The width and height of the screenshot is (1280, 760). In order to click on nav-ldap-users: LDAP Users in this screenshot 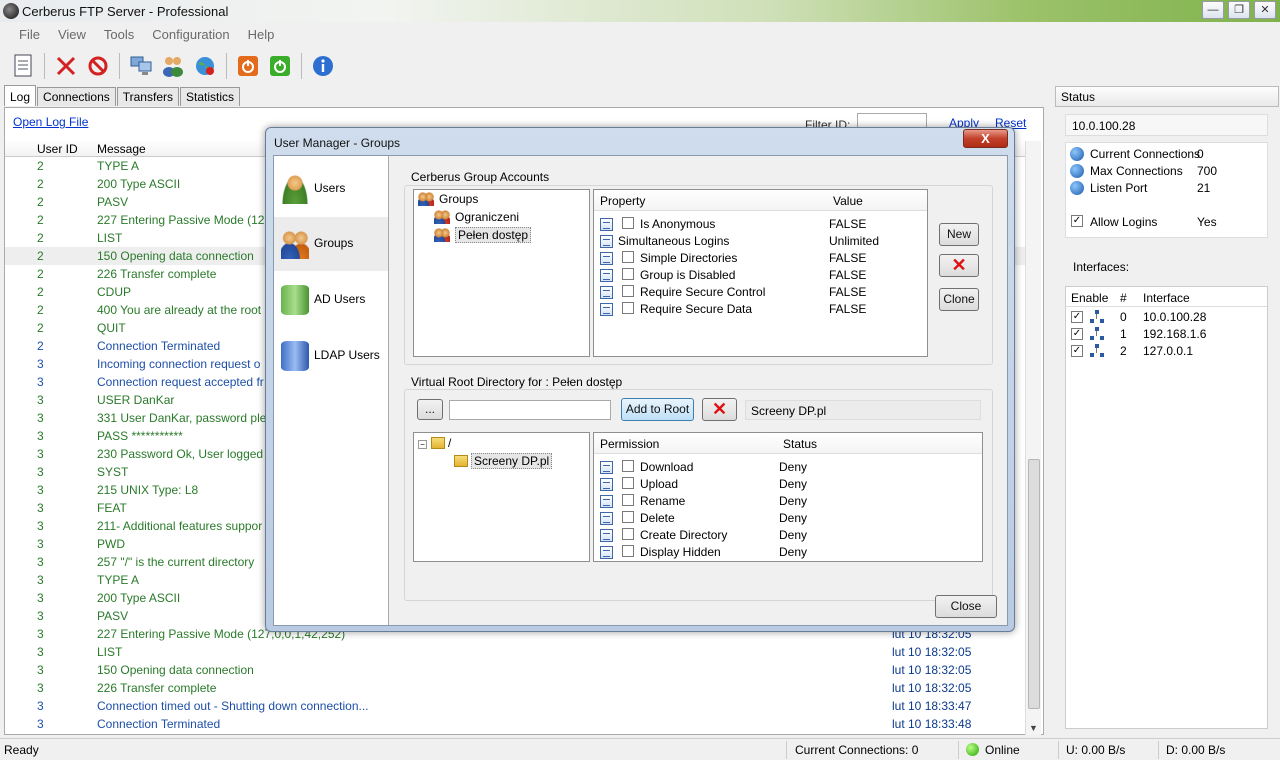, I will do `click(331, 356)`.